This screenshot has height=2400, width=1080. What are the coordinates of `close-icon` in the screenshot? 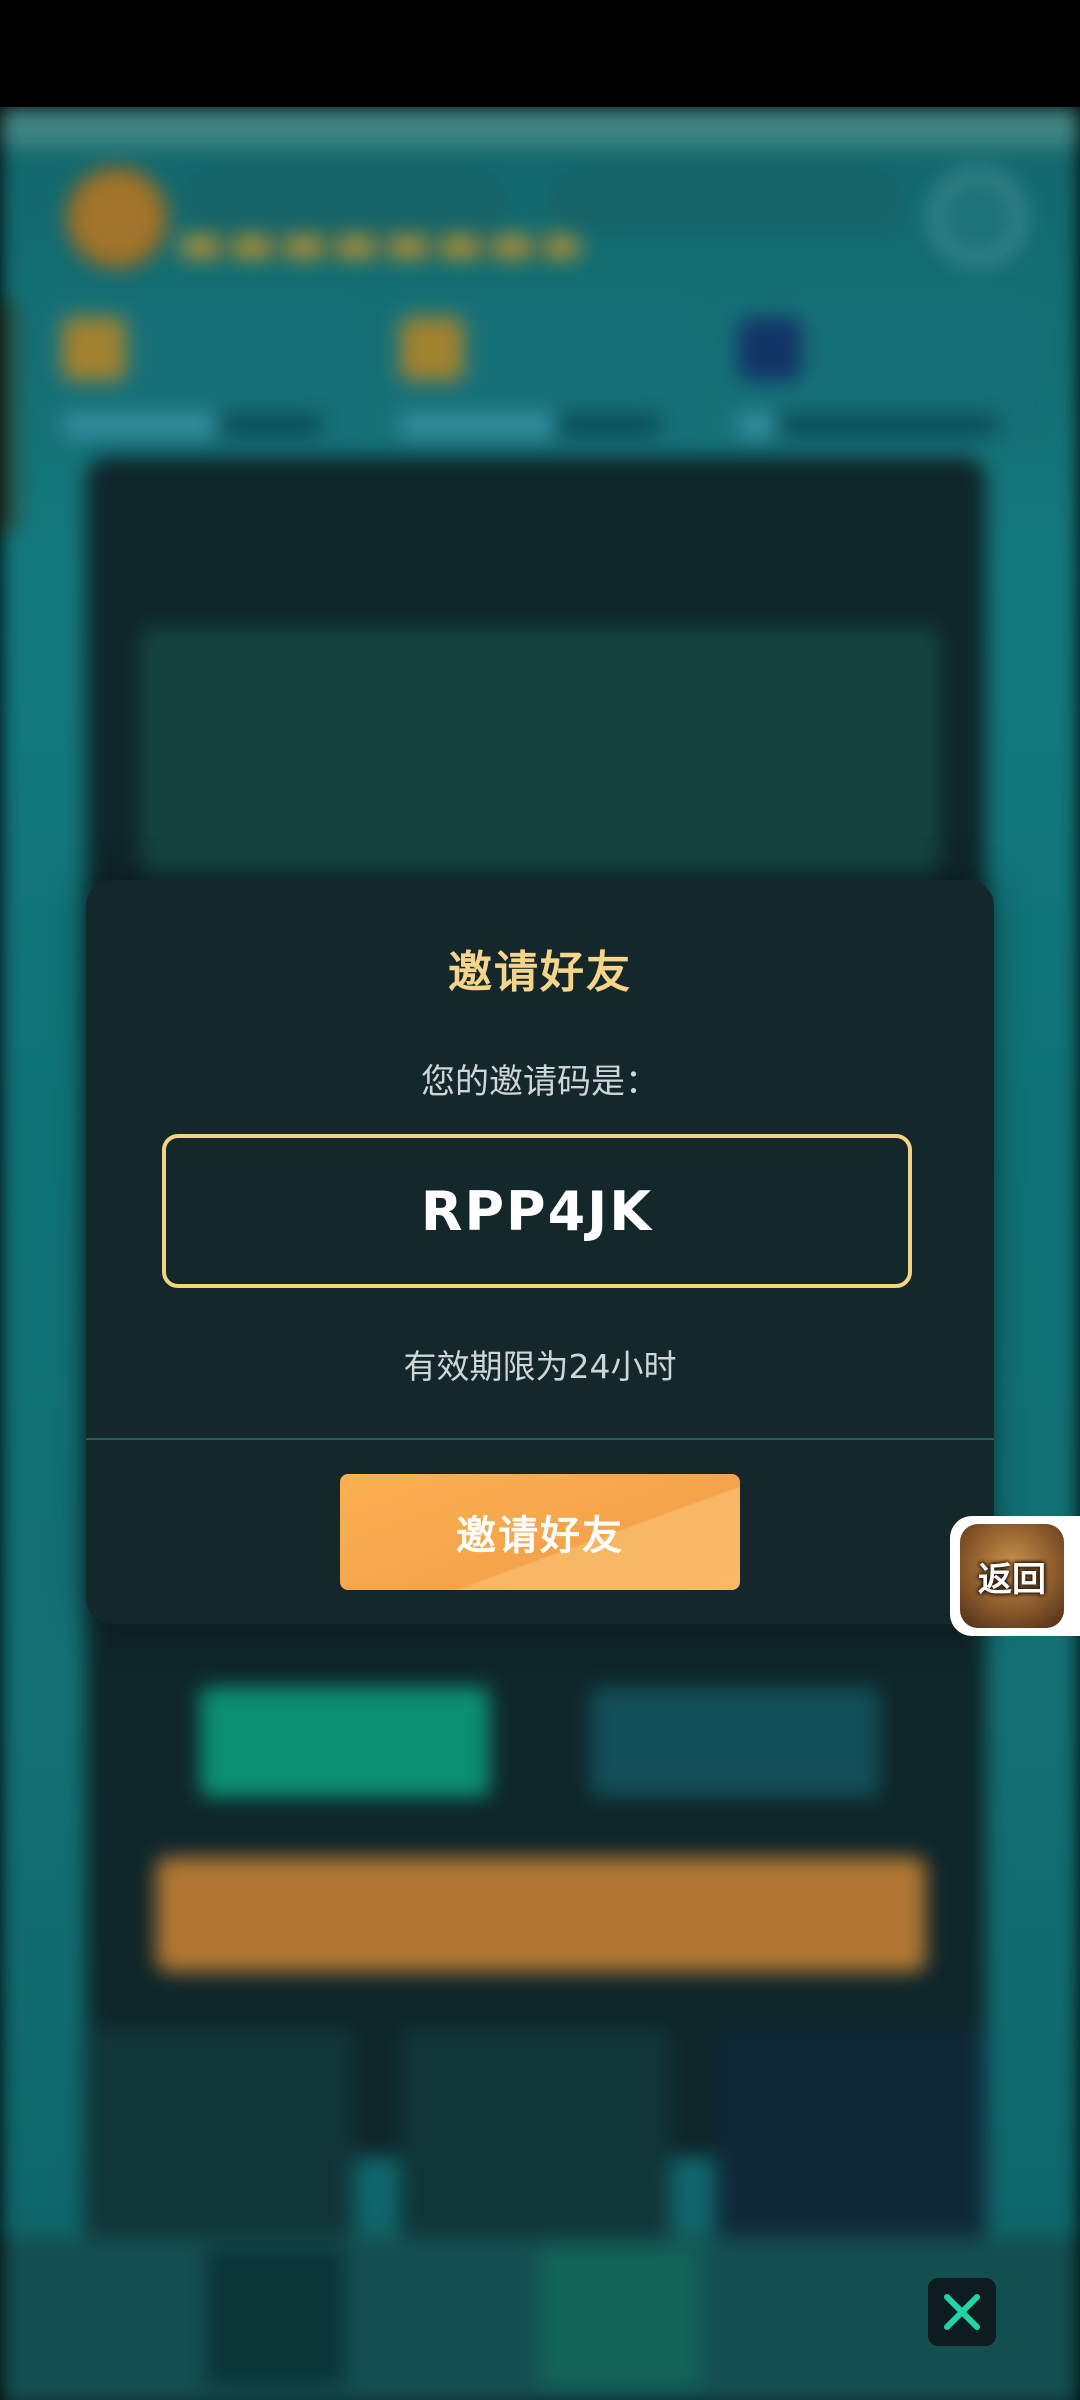 It's located at (962, 2312).